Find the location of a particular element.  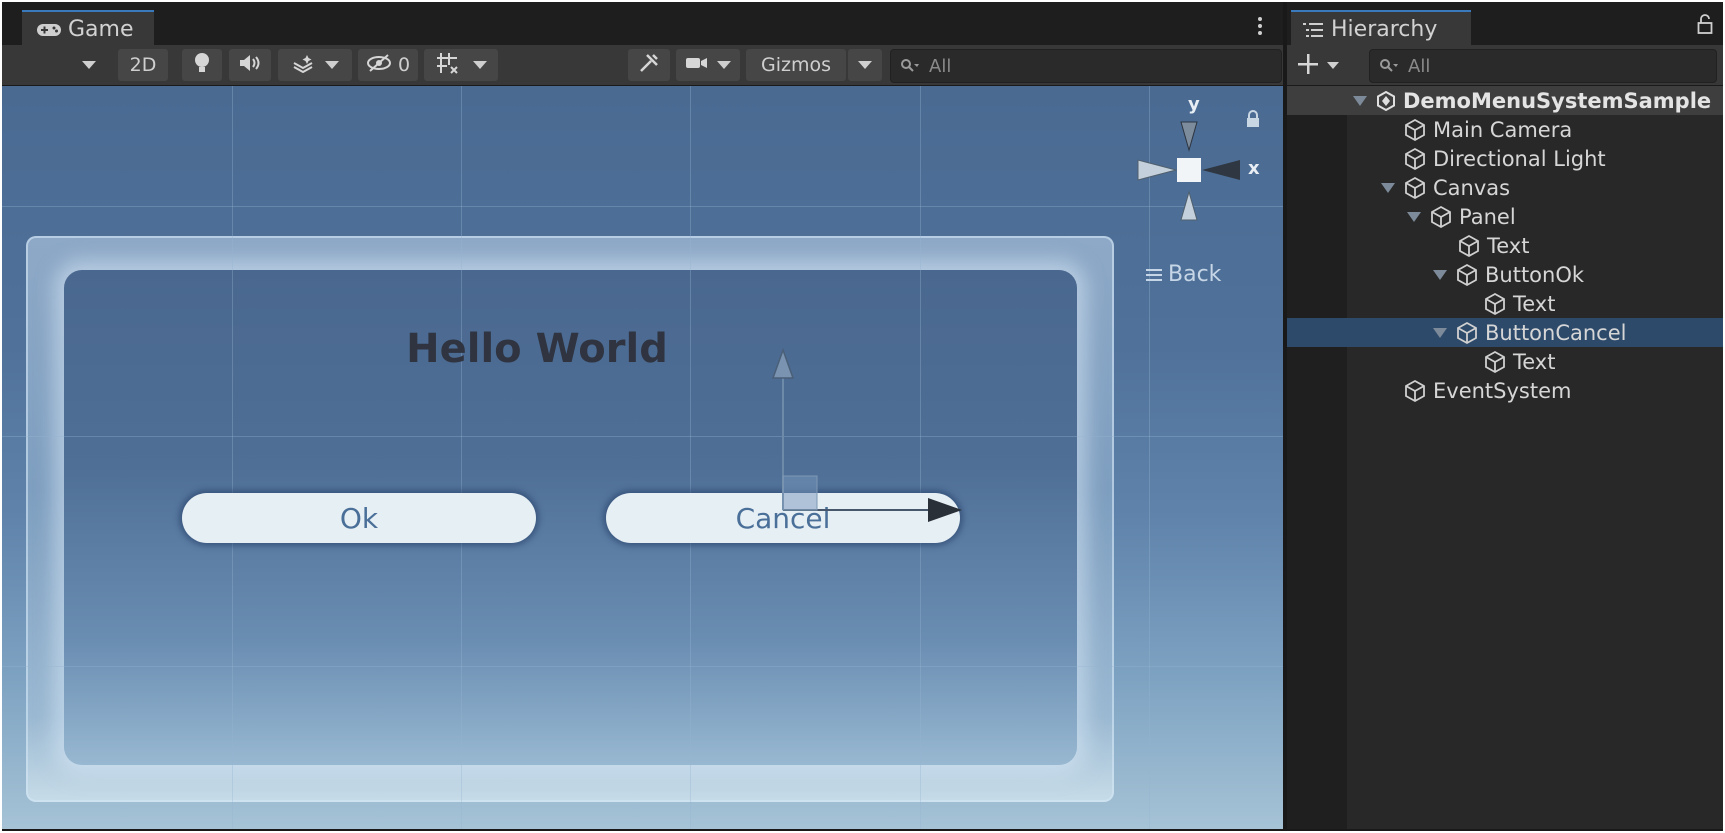

hierarchy-item-panel: Panel is located at coordinates (1505, 216).